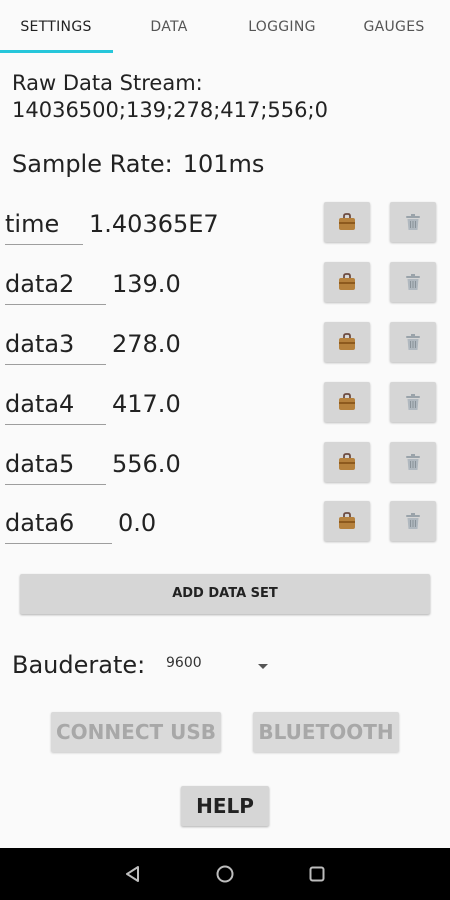 The height and width of the screenshot is (900, 450). Describe the element at coordinates (146, 284) in the screenshot. I see `data-value: 139.0` at that location.